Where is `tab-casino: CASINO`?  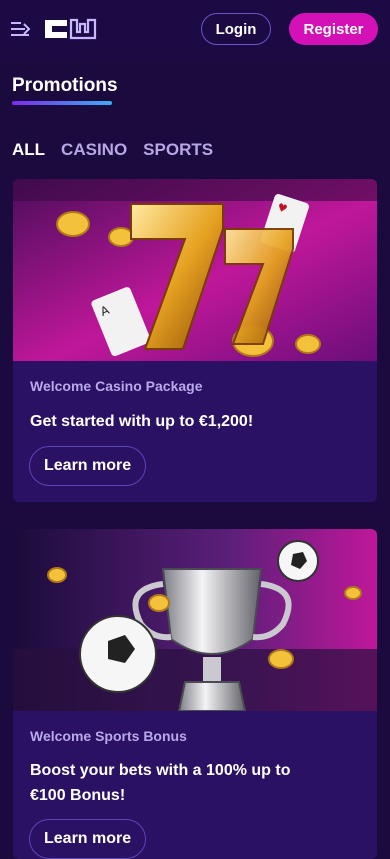
tab-casino: CASINO is located at coordinates (94, 150).